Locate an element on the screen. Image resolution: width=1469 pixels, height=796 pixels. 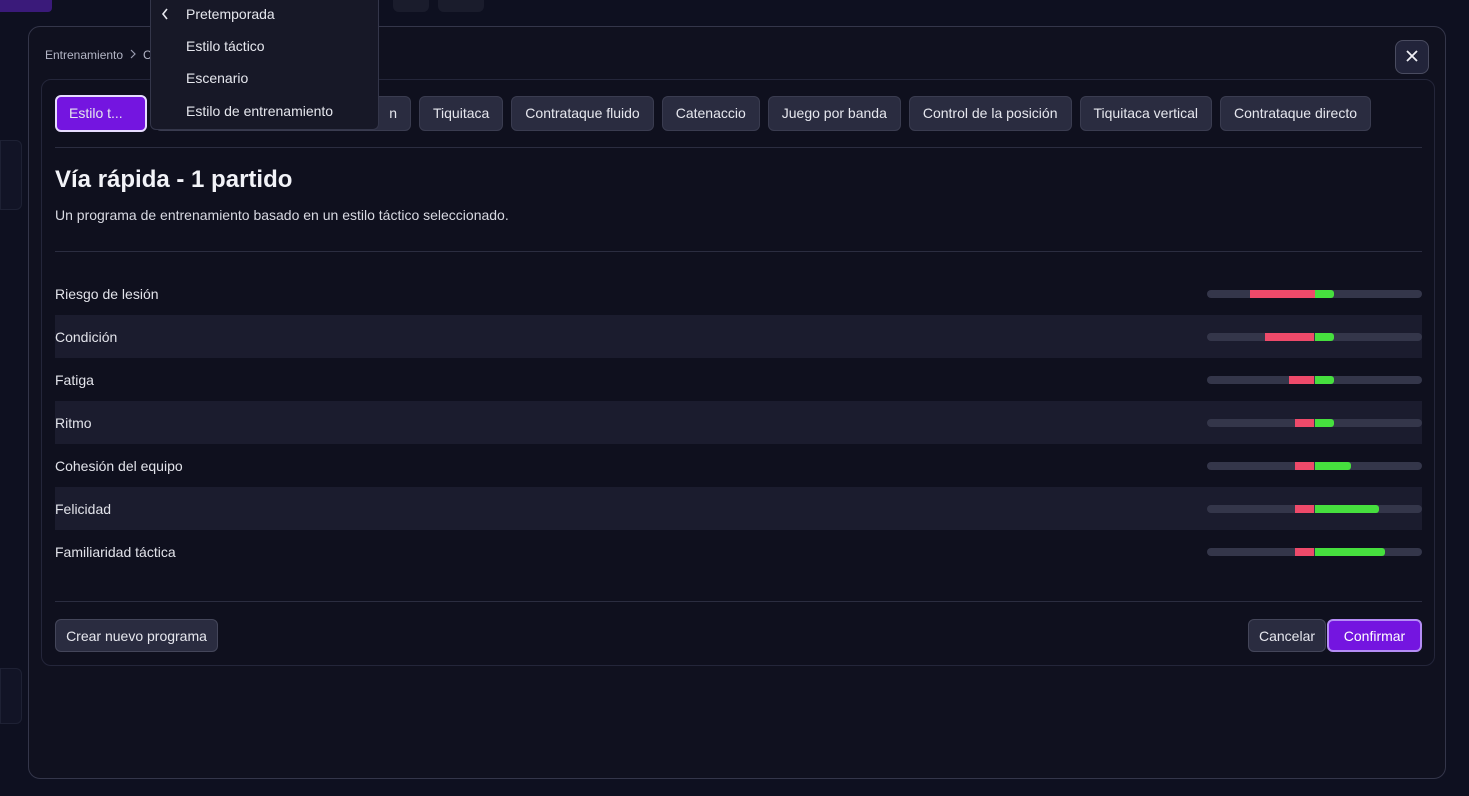
stat-label: Ritmo is located at coordinates (73, 422).